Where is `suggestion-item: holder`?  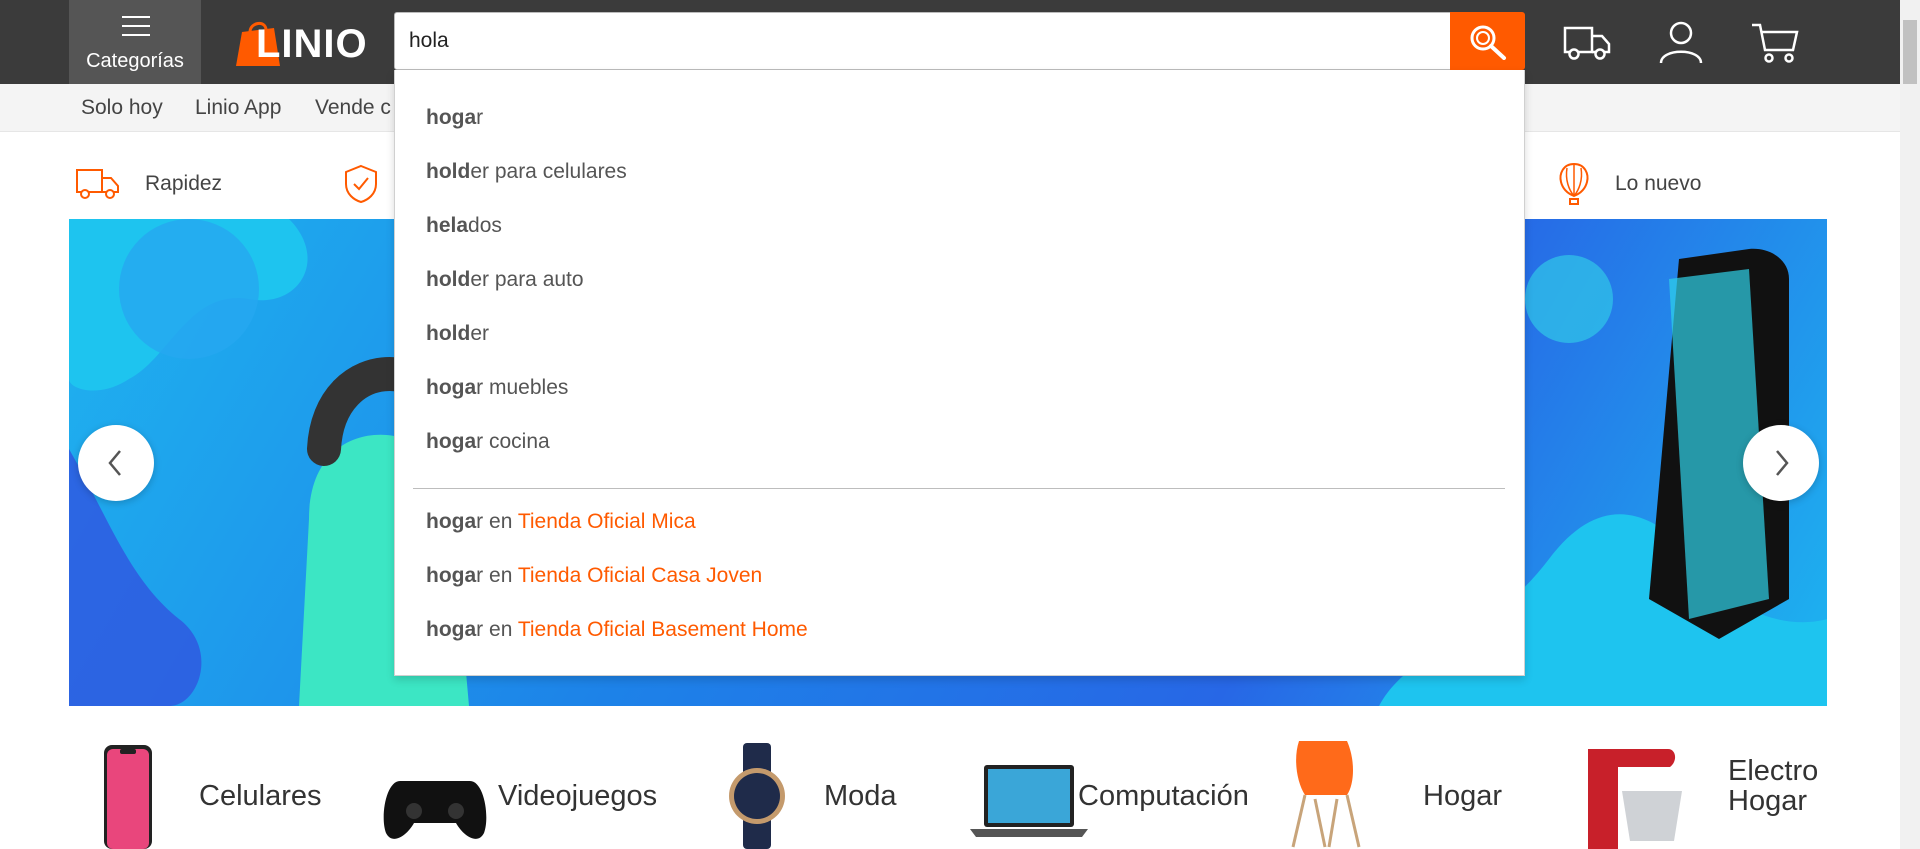 suggestion-item: holder is located at coordinates (457, 334).